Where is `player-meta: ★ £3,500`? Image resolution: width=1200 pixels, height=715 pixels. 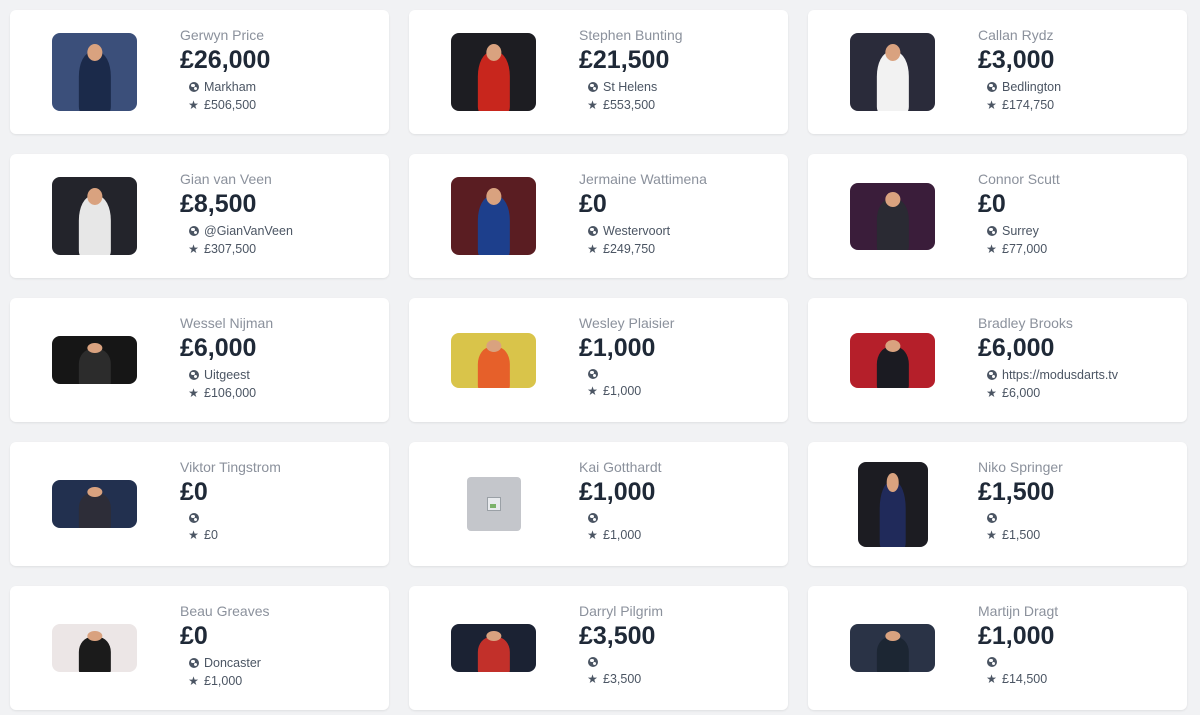
player-meta: ★ £3,500 is located at coordinates (682, 671).